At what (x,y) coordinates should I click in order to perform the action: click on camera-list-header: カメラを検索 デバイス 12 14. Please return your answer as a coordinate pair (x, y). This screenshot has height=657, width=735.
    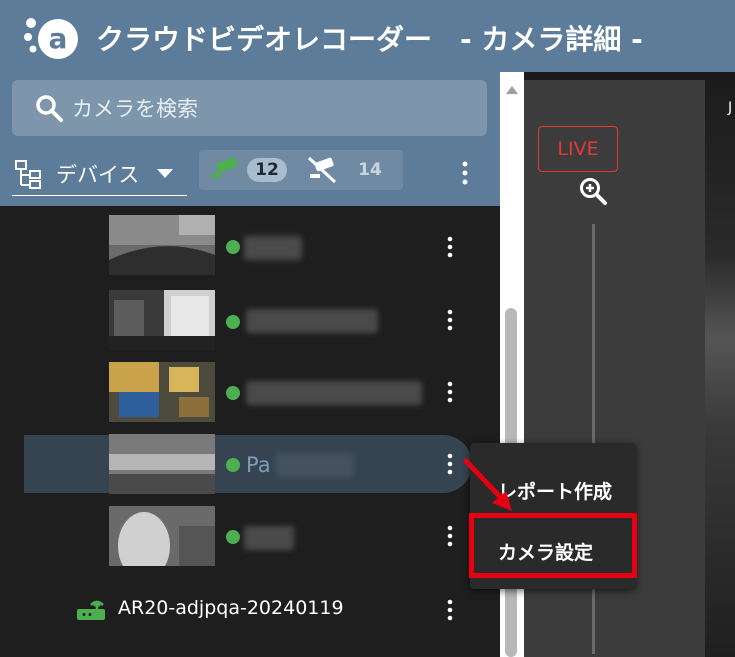
    Looking at the image, I should click on (250, 139).